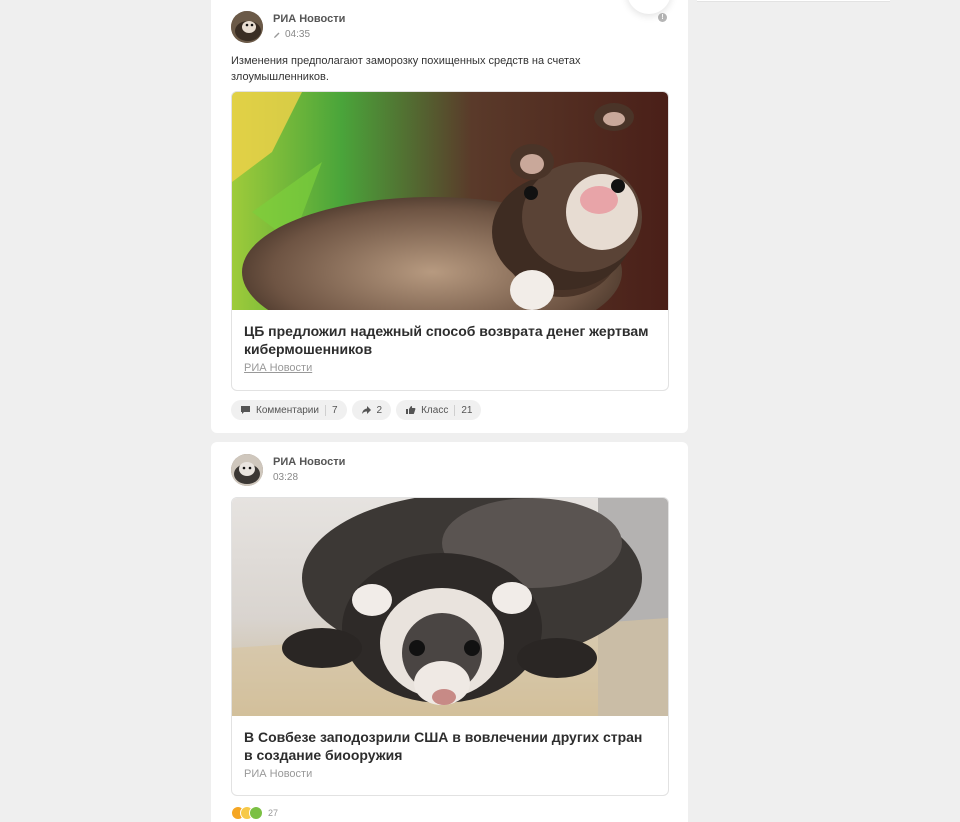 This screenshot has height=822, width=960. I want to click on share-icon, so click(366, 410).